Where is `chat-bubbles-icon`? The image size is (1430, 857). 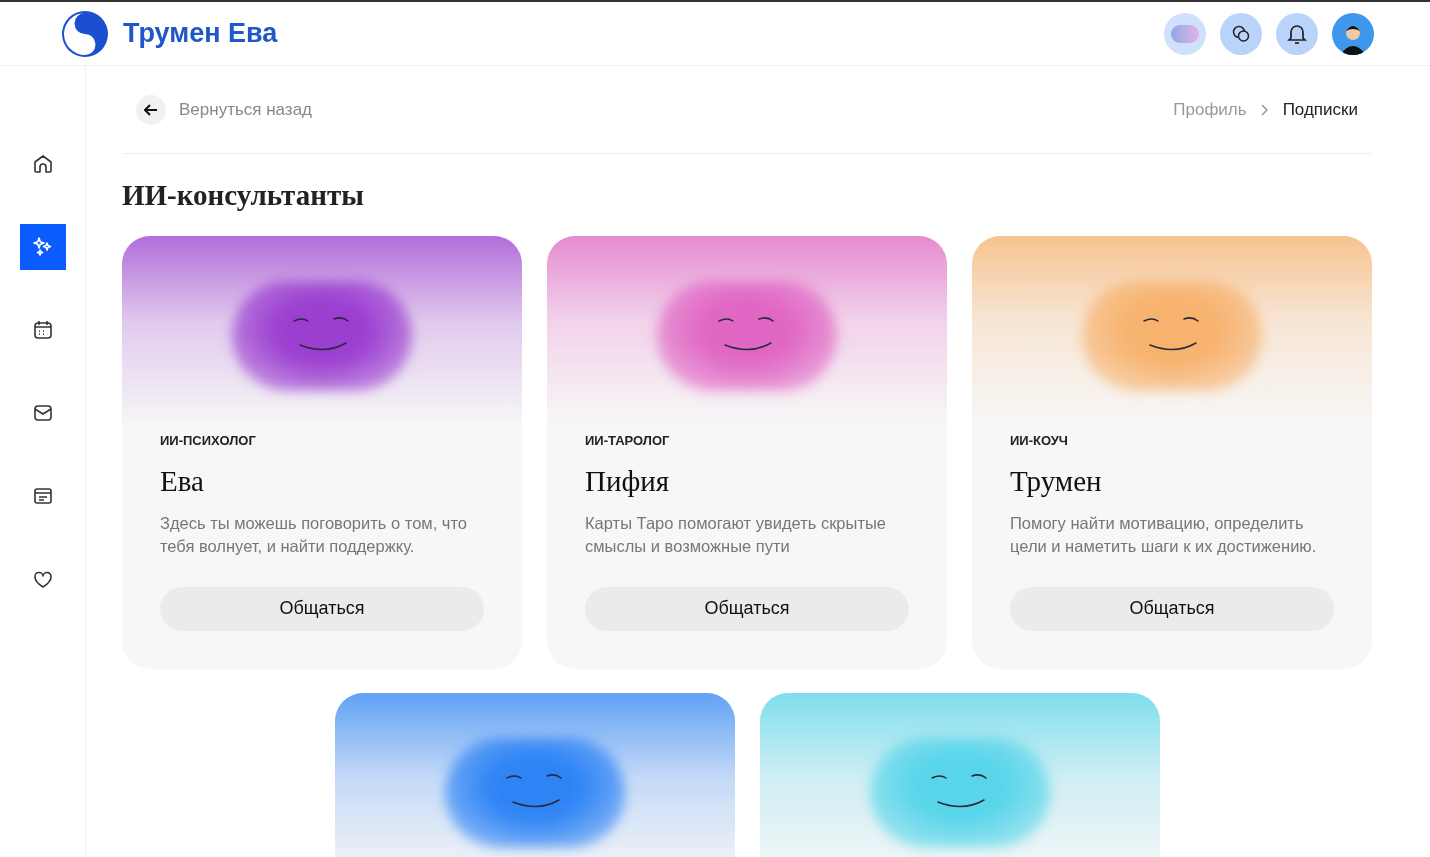
chat-bubbles-icon is located at coordinates (1241, 33).